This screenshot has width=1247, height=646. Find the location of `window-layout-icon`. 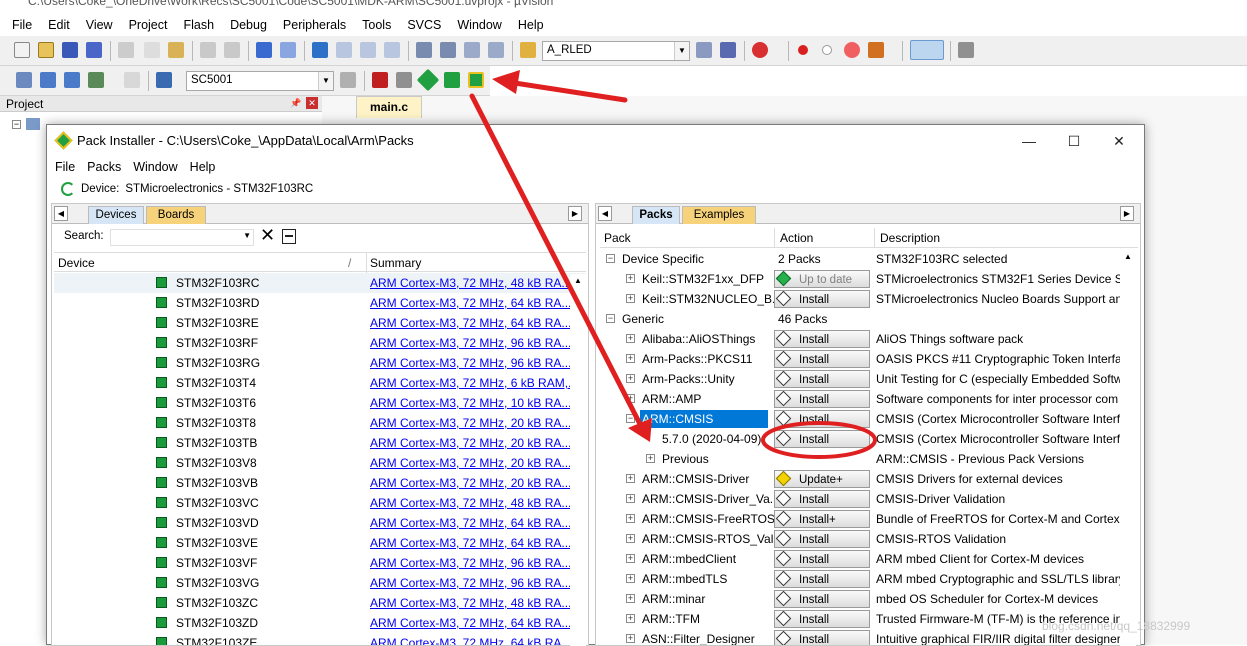

window-layout-icon is located at coordinates (927, 50).